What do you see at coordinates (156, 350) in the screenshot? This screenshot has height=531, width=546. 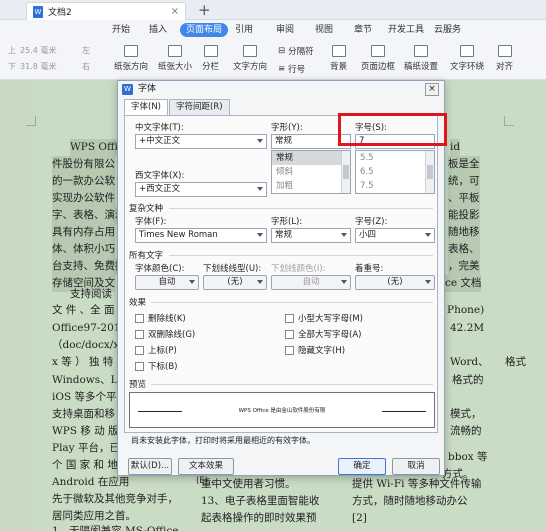 I see `superscript-checkbox: 上标(P)` at bounding box center [156, 350].